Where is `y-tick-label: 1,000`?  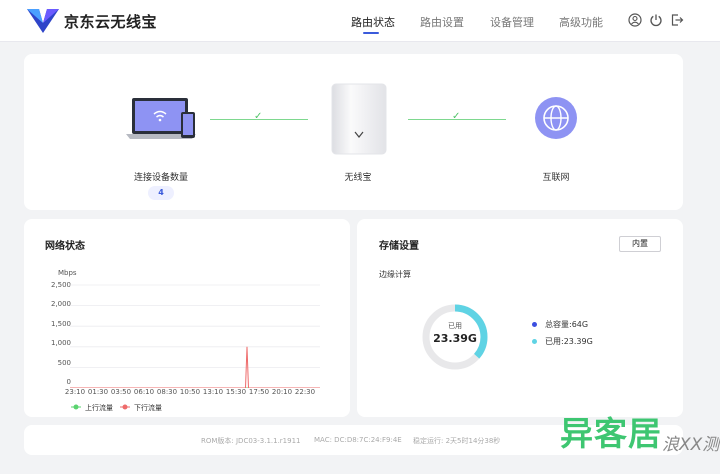 y-tick-label: 1,000 is located at coordinates (60, 343).